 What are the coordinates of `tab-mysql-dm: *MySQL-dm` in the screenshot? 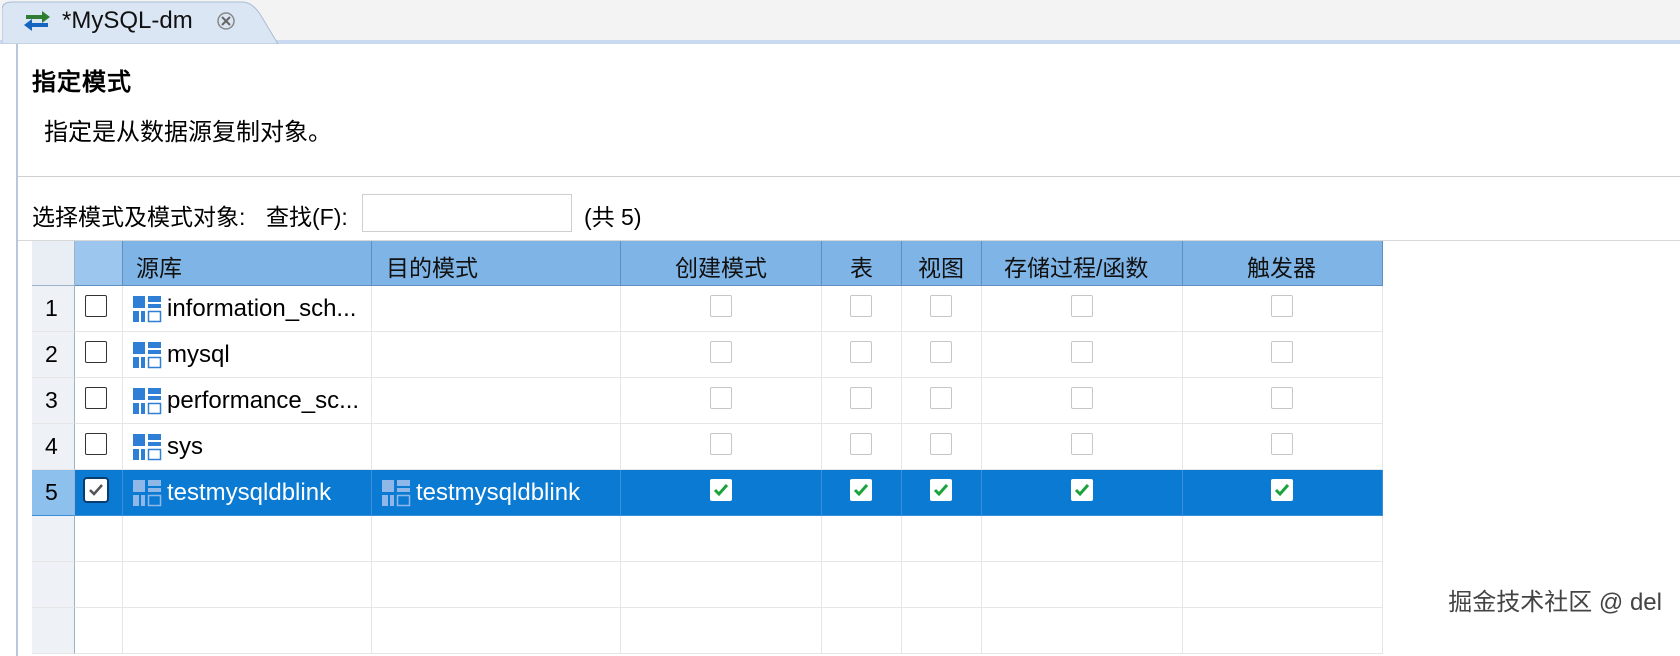 It's located at (148, 22).